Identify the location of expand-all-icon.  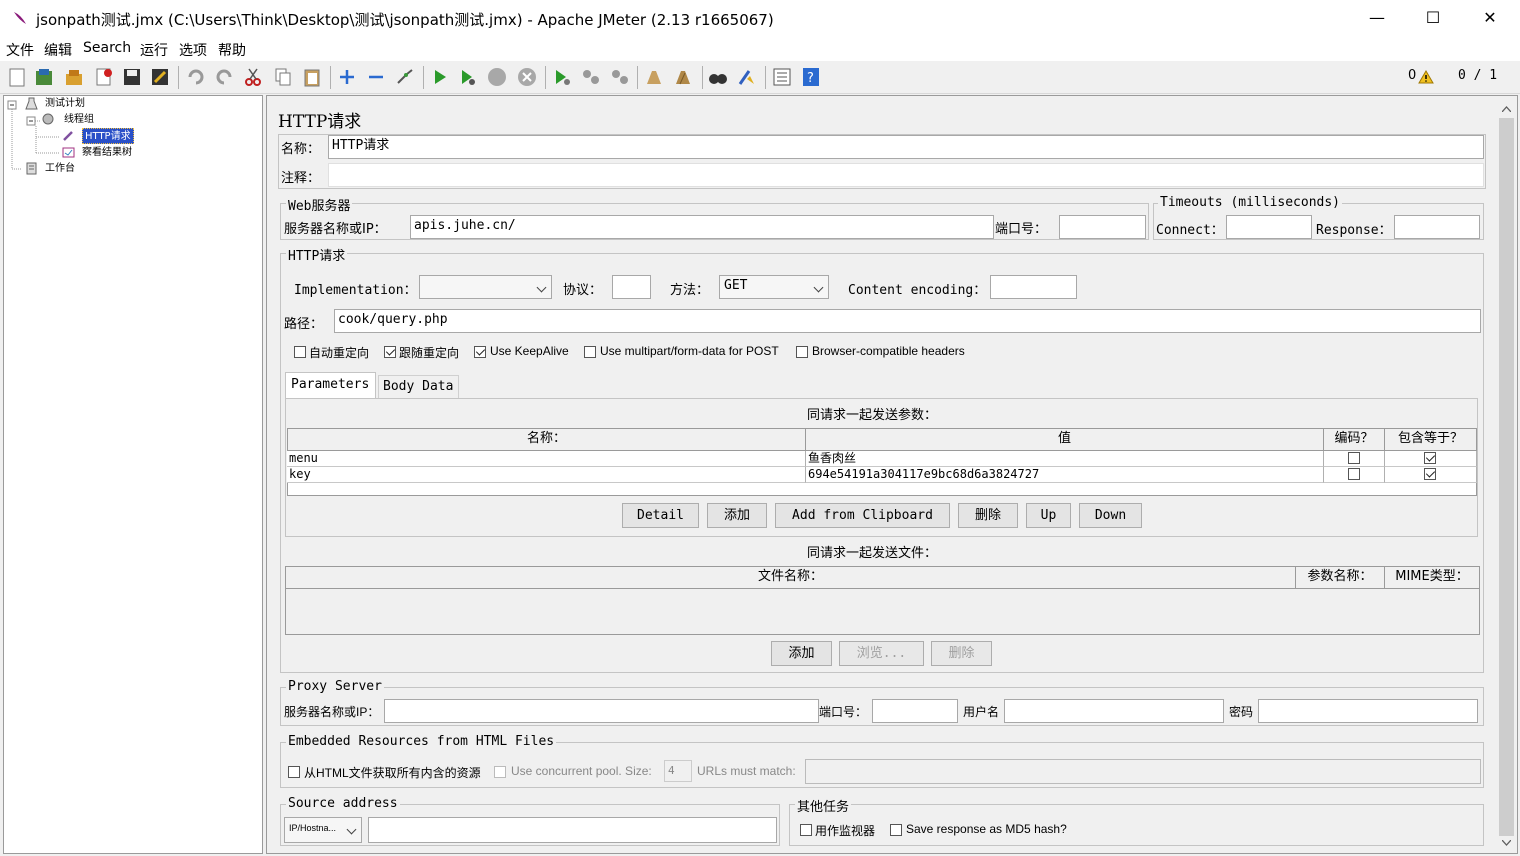
(347, 77).